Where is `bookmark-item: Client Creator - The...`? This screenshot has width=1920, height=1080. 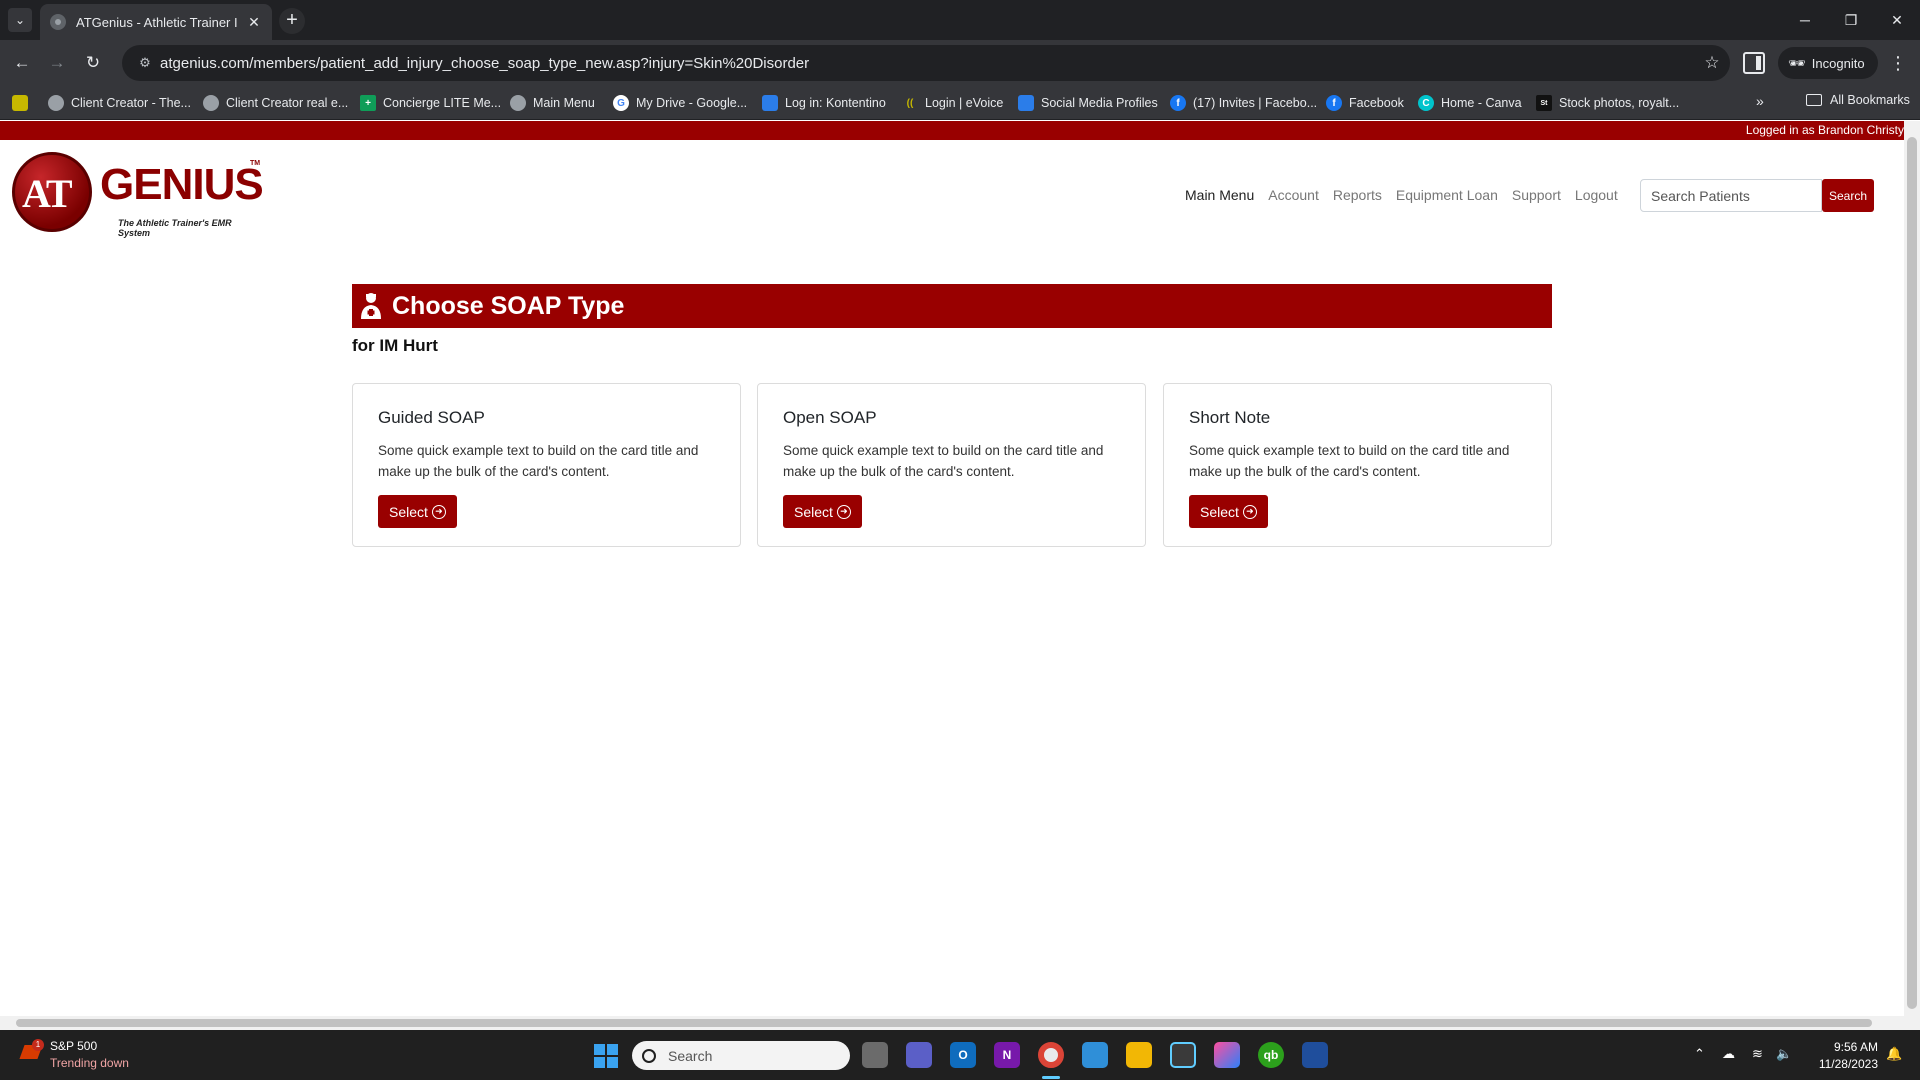 bookmark-item: Client Creator - The... is located at coordinates (119, 103).